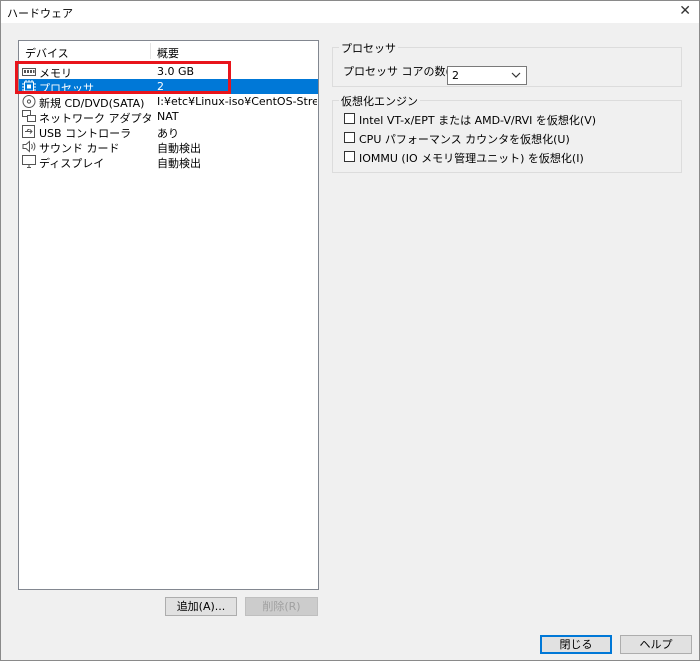 The image size is (700, 661). I want to click on chevron-down-icon, so click(516, 75).